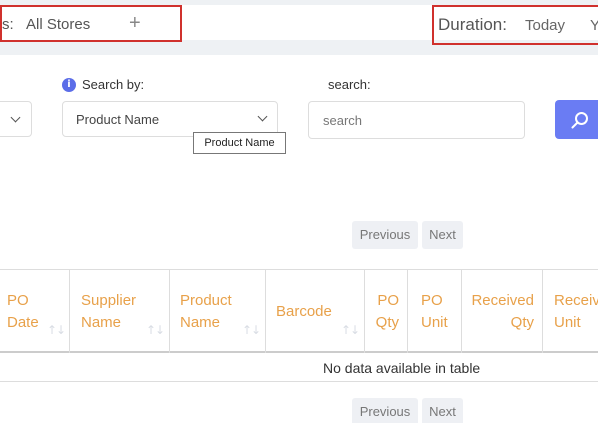 The width and height of the screenshot is (598, 423). Describe the element at coordinates (218, 311) in the screenshot. I see `column-header-product-name: Product Name ↑↓` at that location.